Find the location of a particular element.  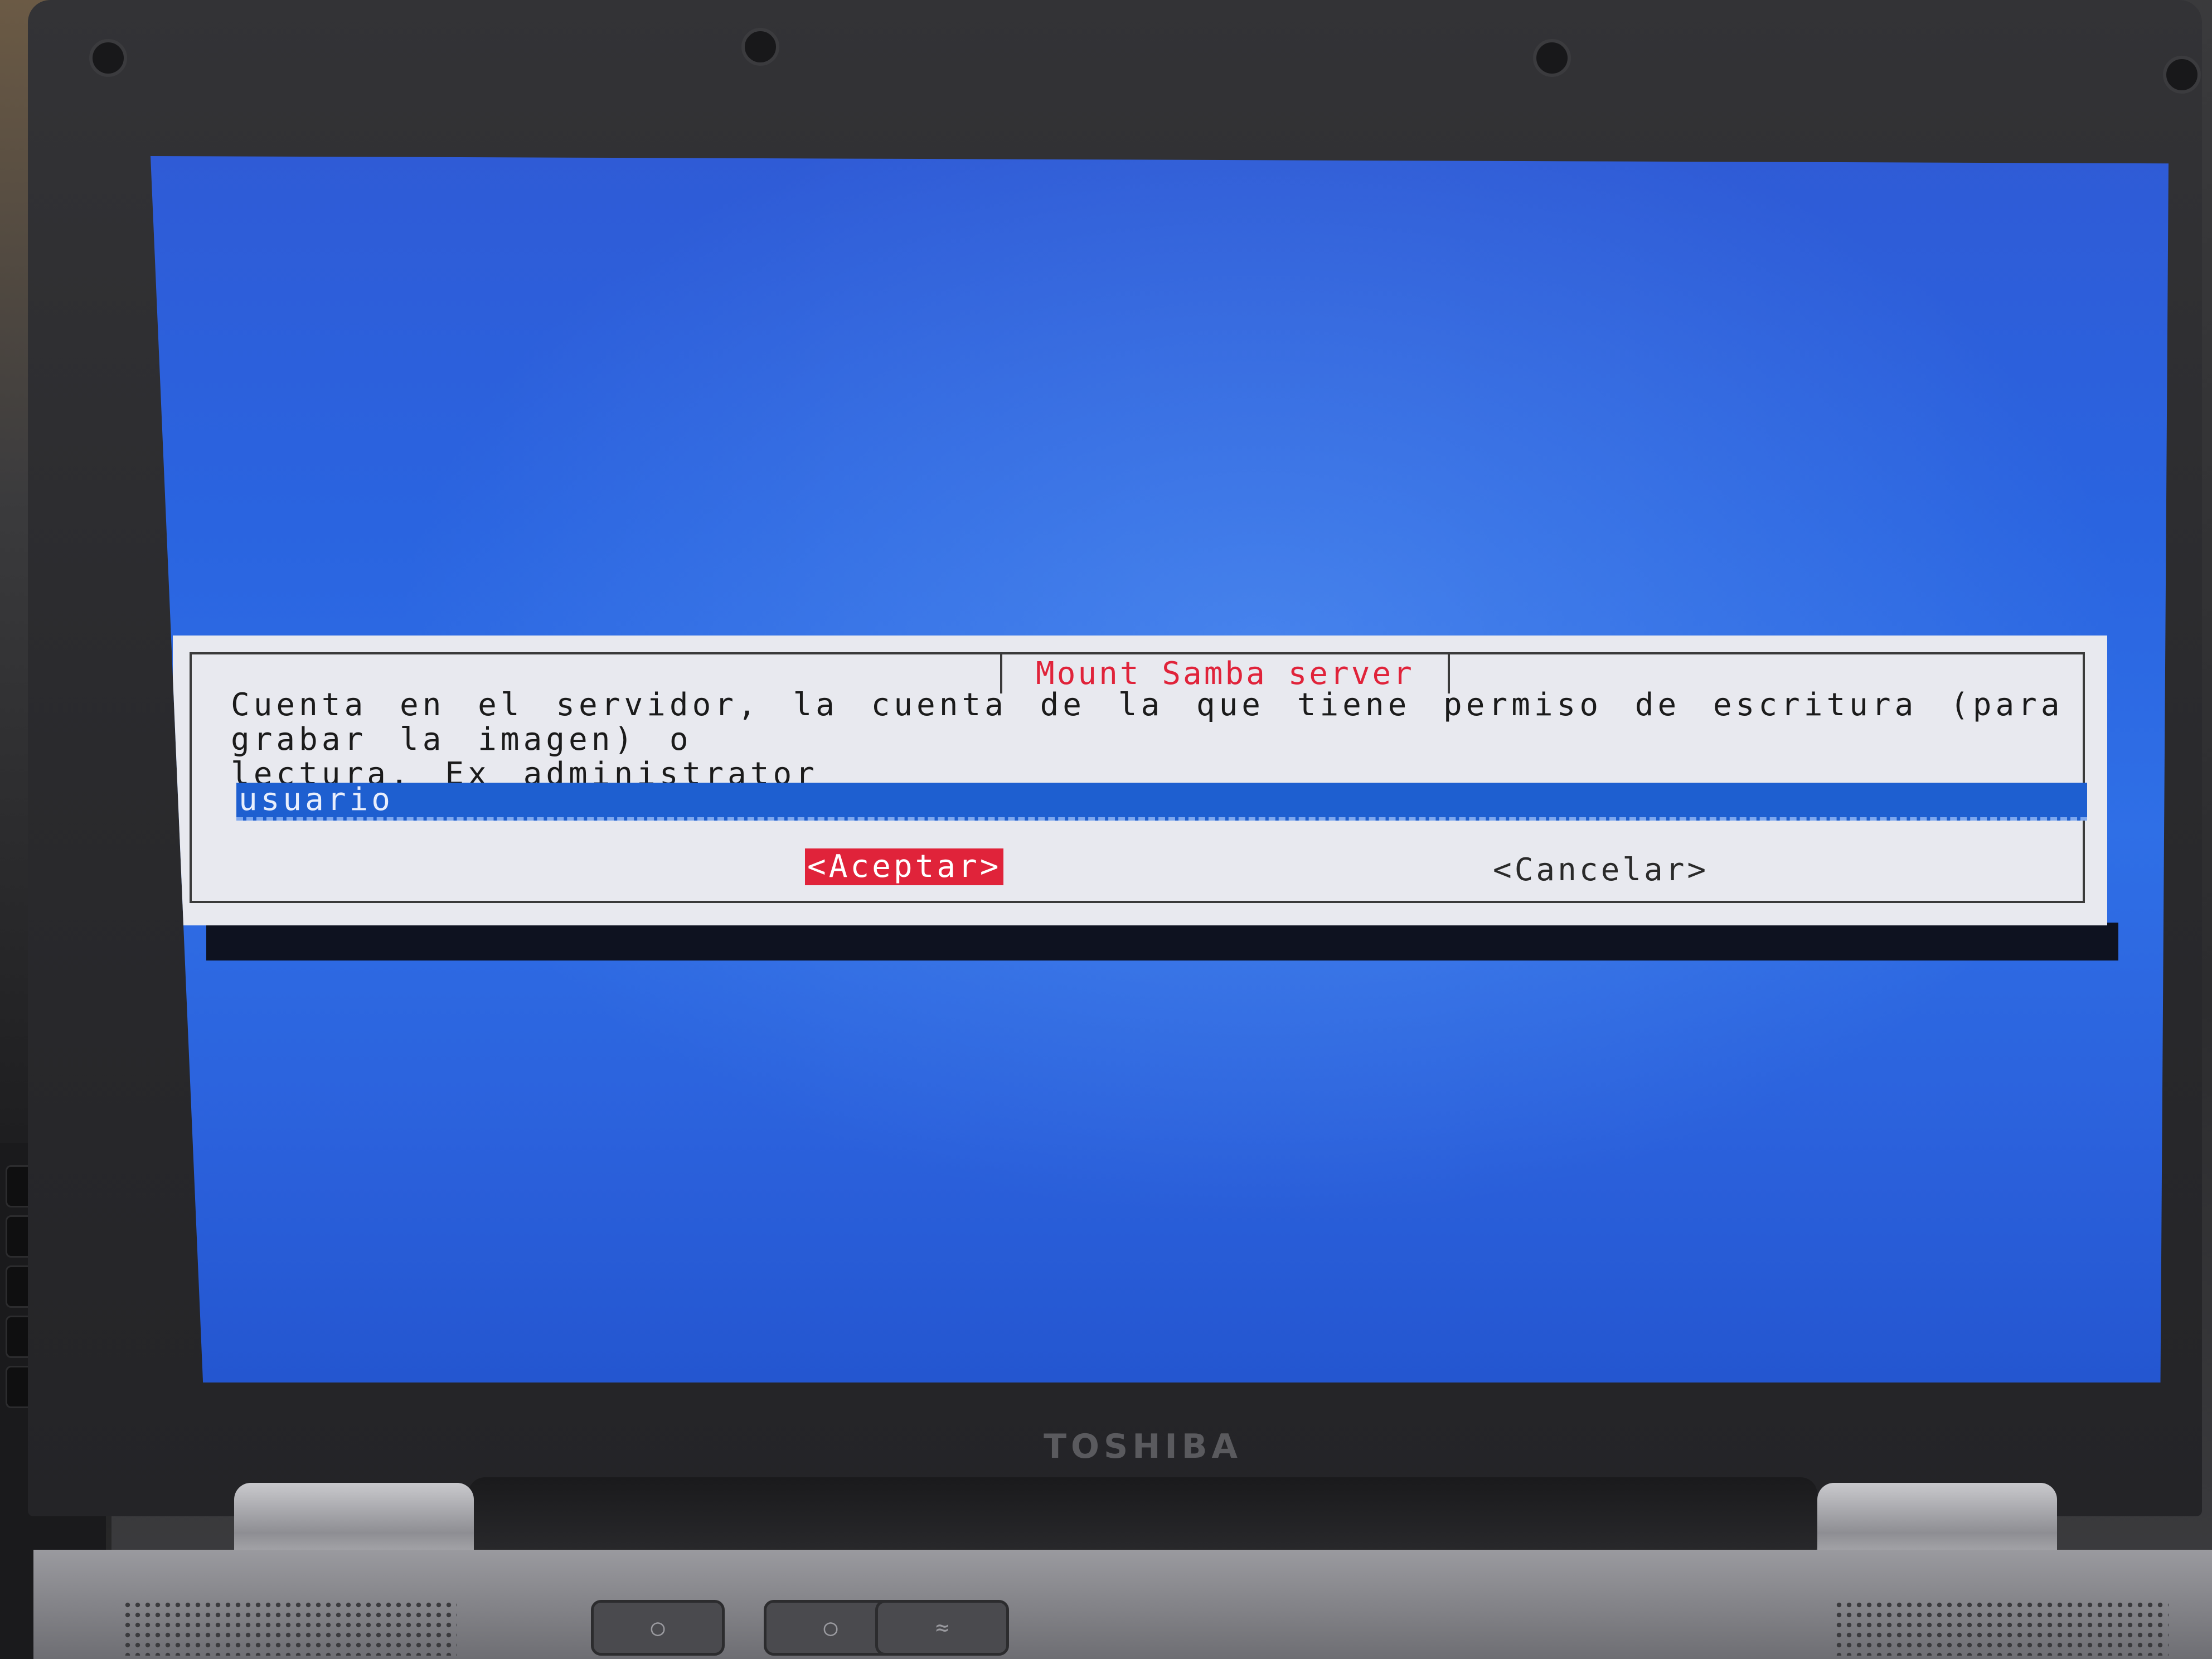

account-input-value: usuario is located at coordinates (316, 800).